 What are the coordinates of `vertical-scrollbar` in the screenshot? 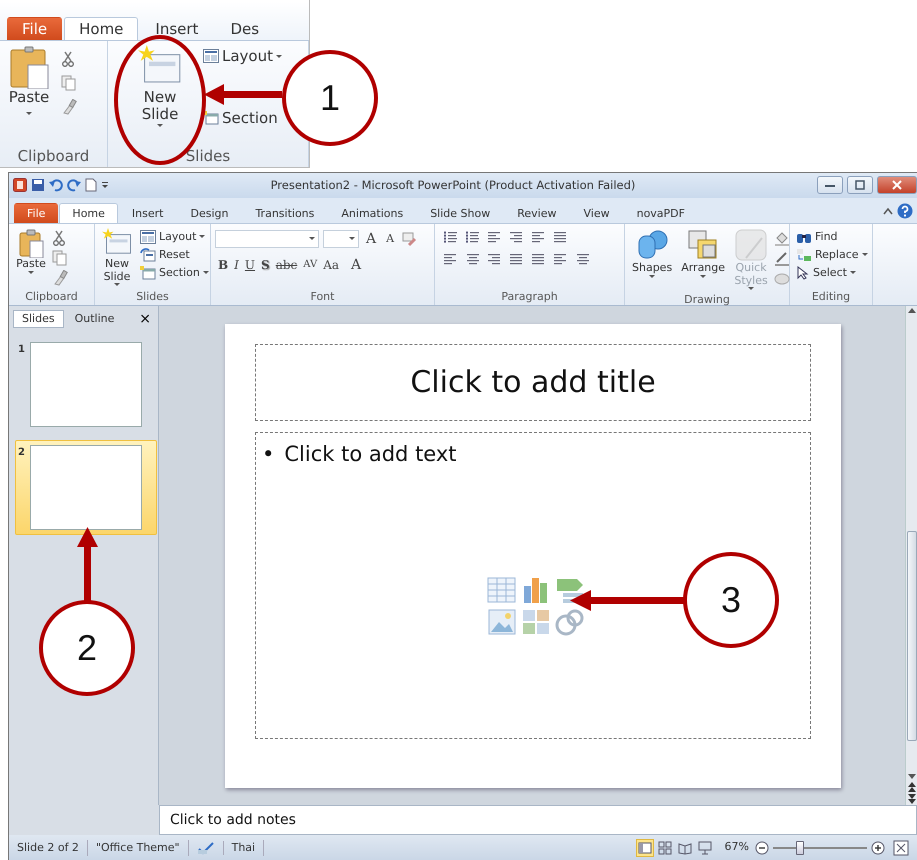 It's located at (911, 556).